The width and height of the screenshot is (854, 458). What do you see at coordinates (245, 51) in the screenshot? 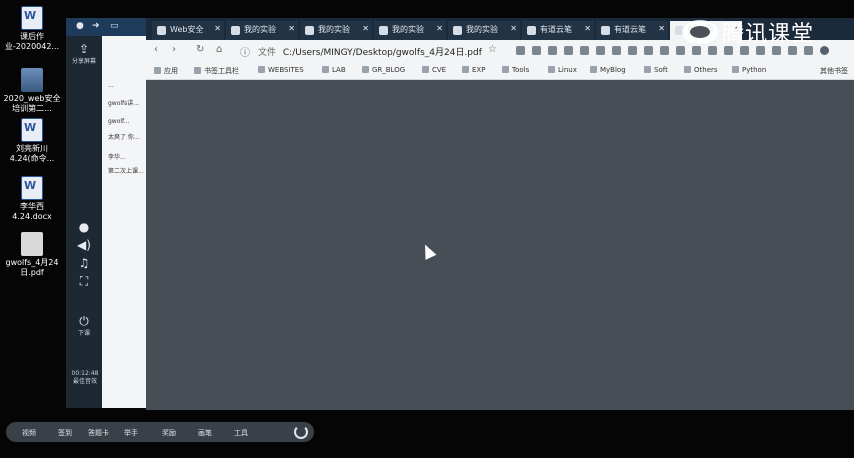
I see `info-icon: ⓘ` at bounding box center [245, 51].